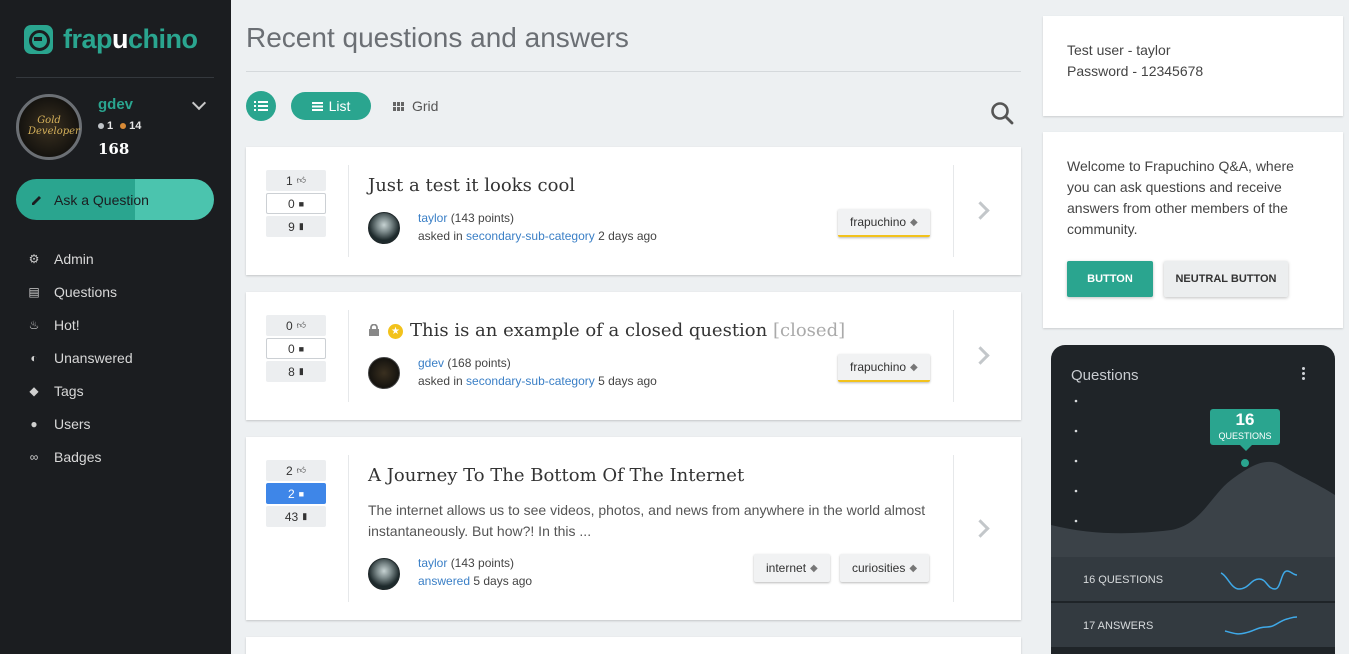 This screenshot has width=1349, height=654. I want to click on question-stats: 2 👍︎ 2 ■ 43 ▮, so click(296, 494).